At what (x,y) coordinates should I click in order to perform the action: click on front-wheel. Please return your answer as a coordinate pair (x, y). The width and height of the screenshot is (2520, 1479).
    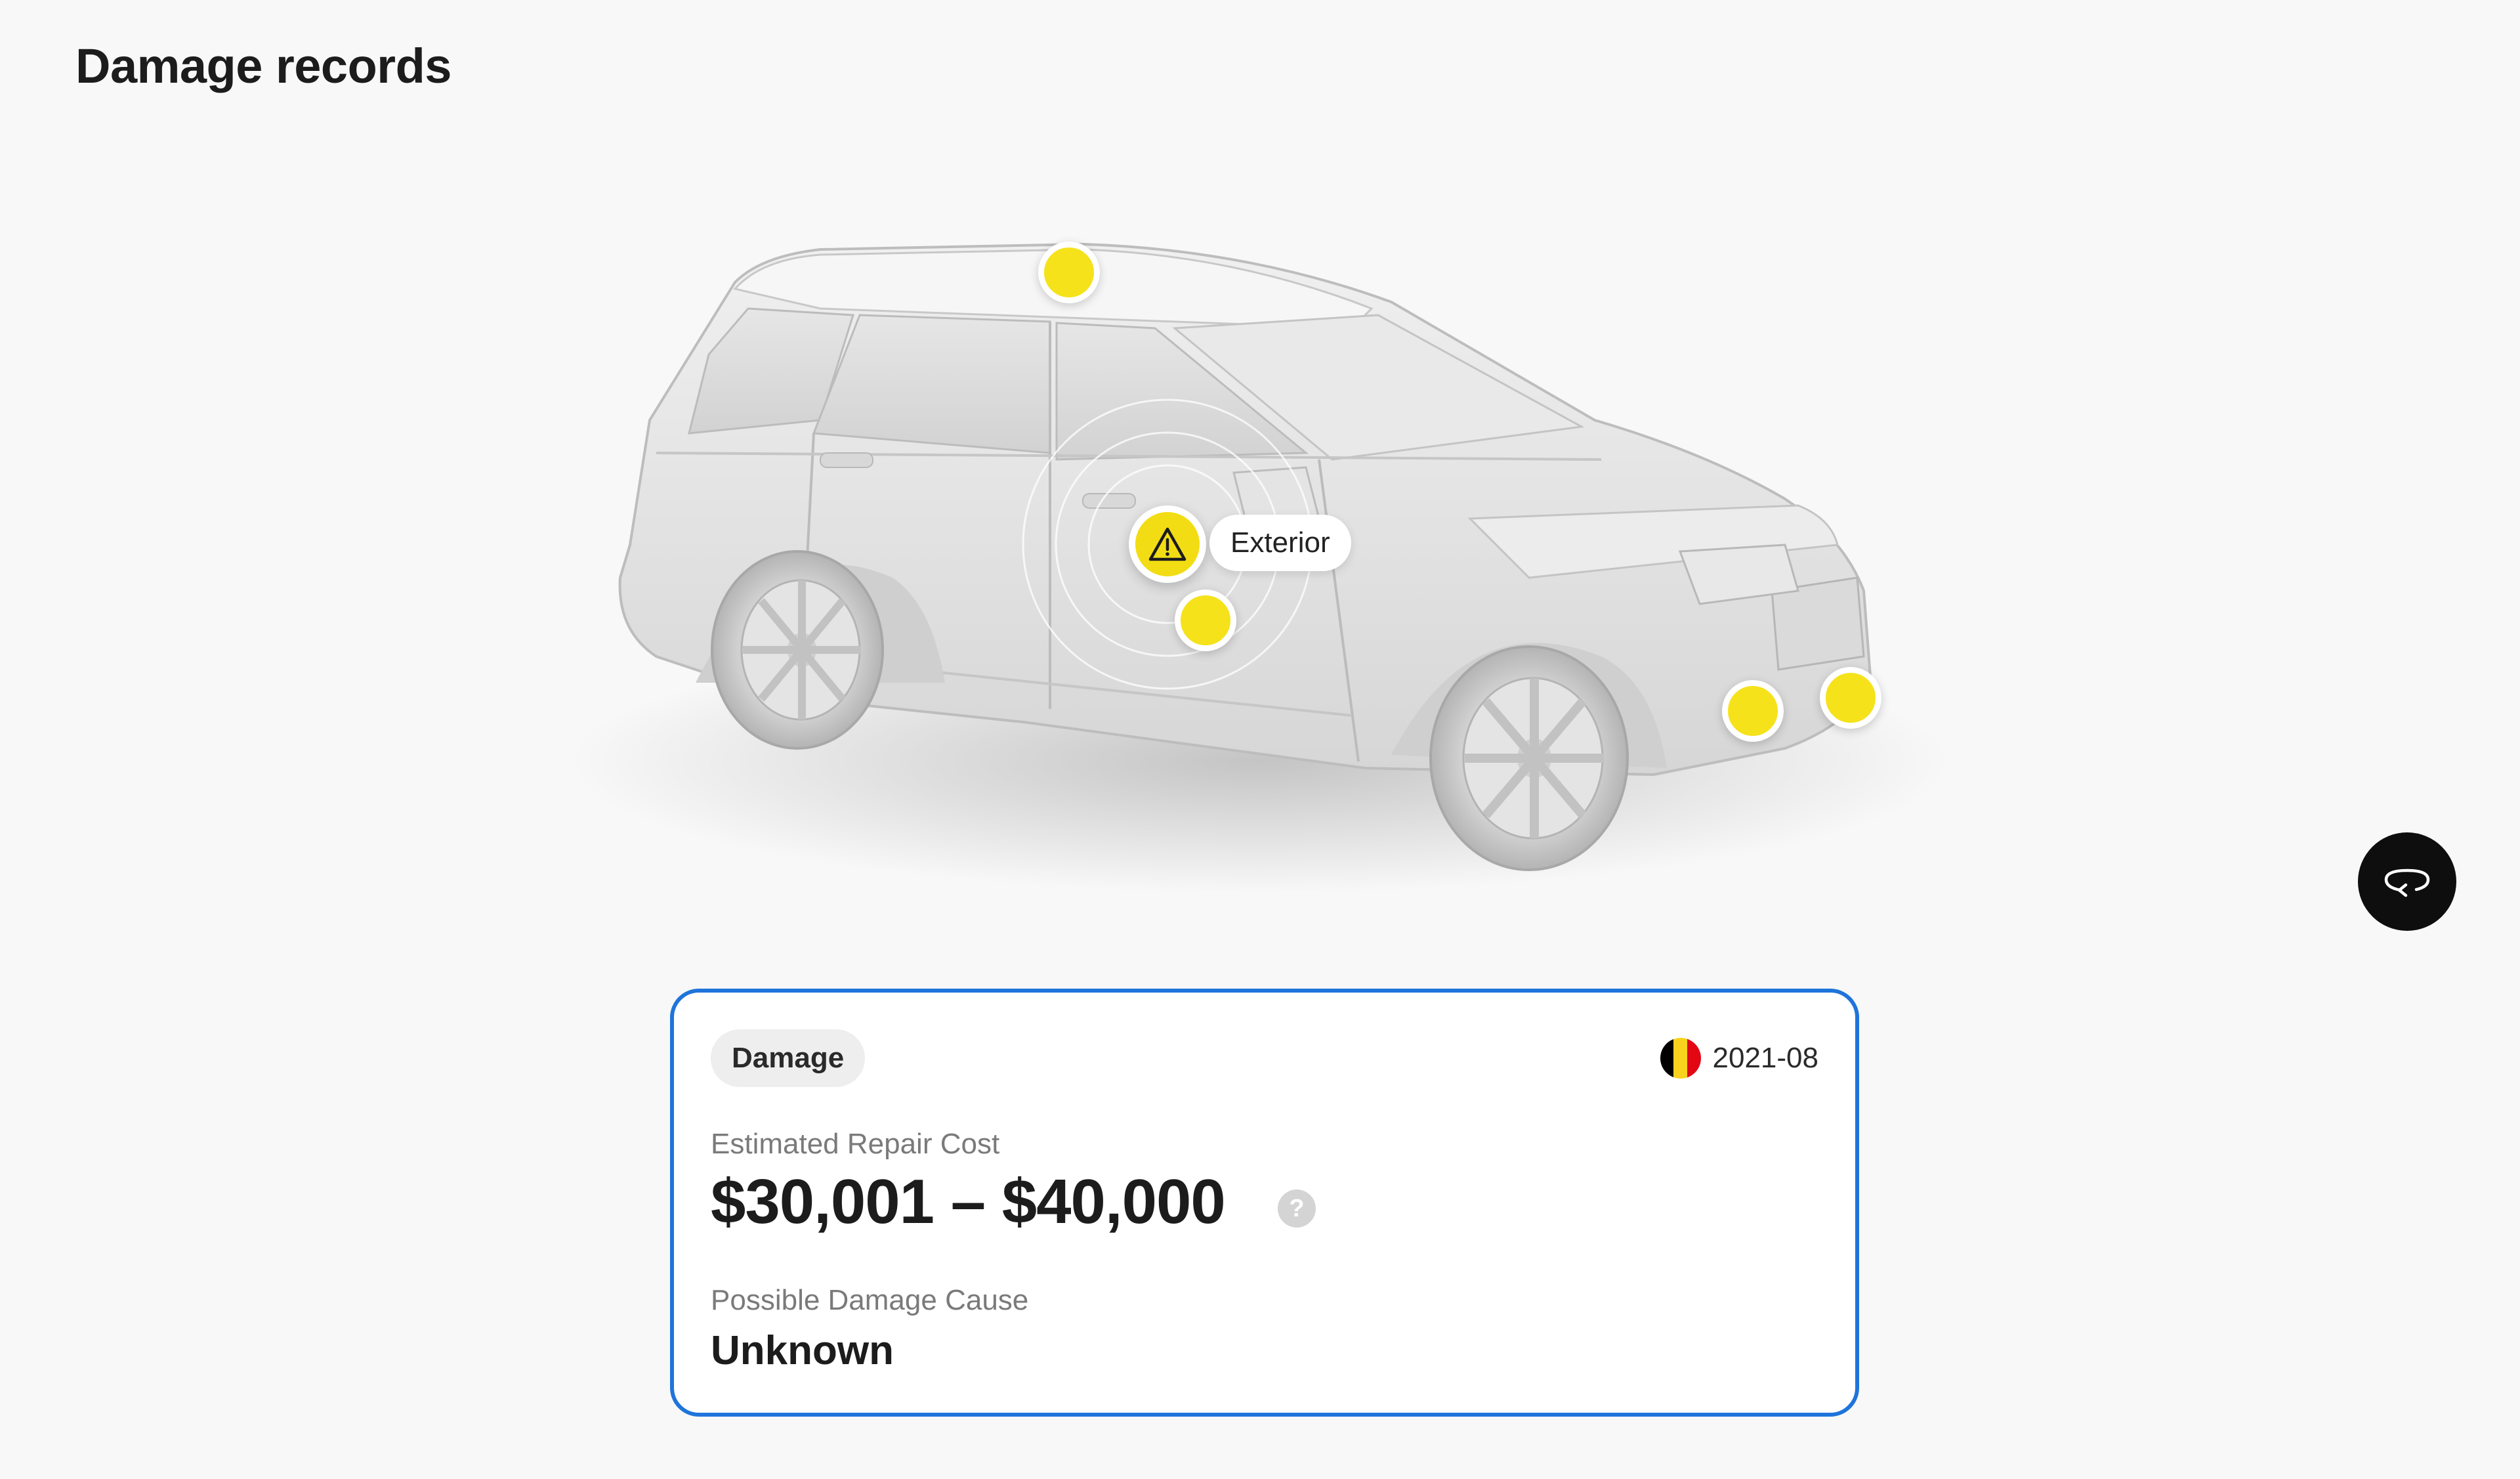
    Looking at the image, I should click on (1529, 758).